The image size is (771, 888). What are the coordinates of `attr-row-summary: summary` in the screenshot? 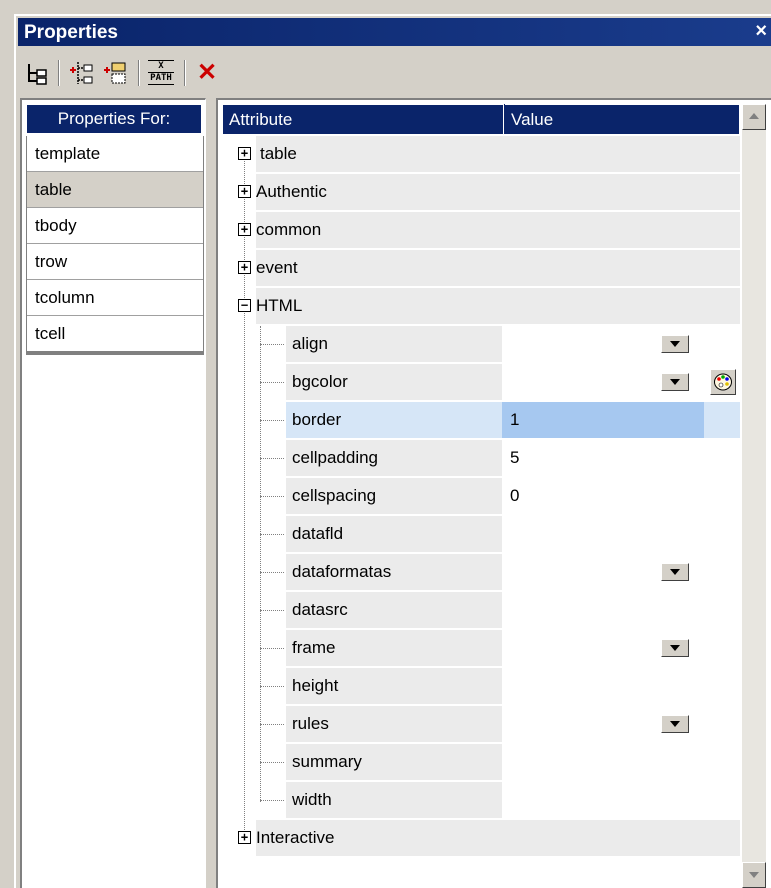 It's located at (481, 763).